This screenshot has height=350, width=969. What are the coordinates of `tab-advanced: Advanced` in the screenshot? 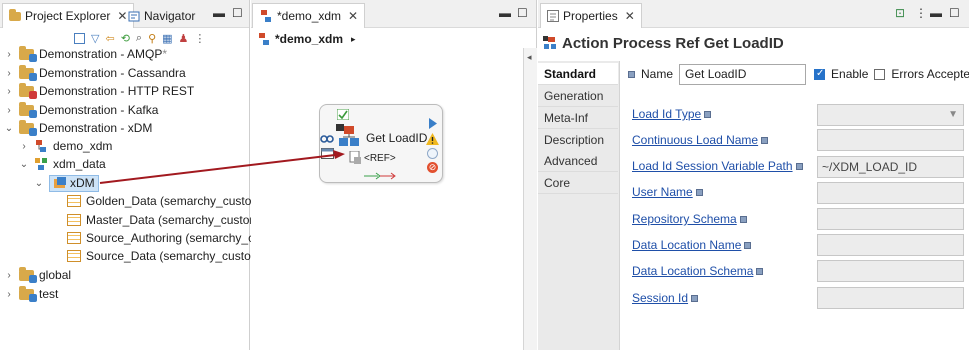 It's located at (578, 161).